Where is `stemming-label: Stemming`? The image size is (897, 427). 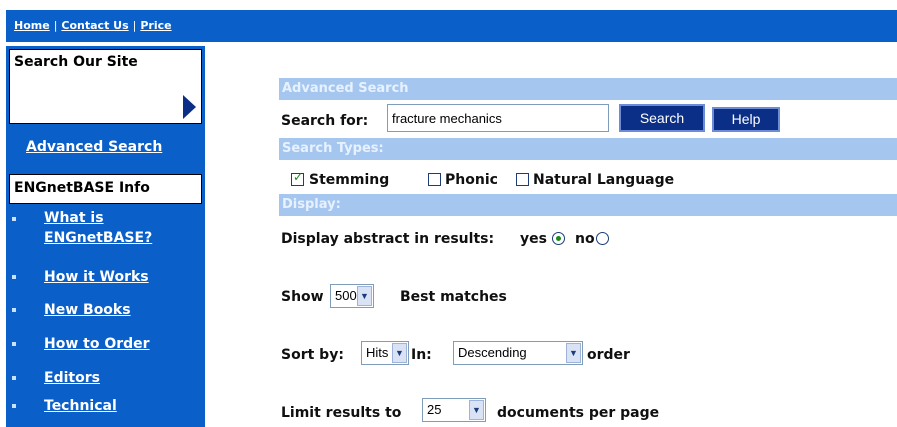
stemming-label: Stemming is located at coordinates (349, 180).